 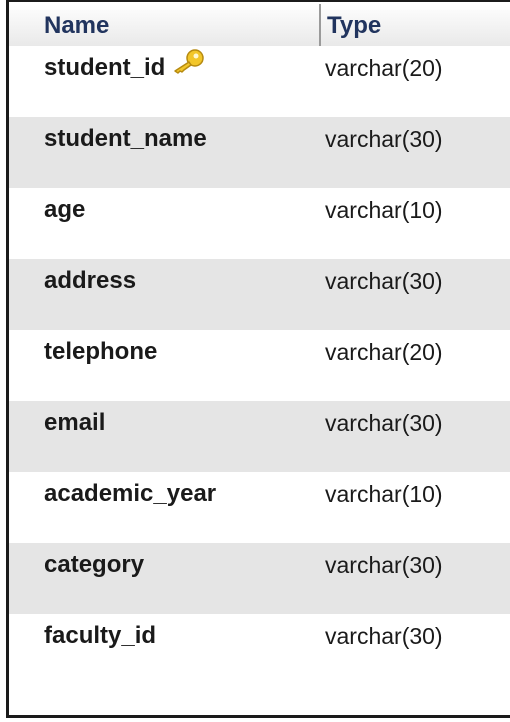 What do you see at coordinates (76, 26) in the screenshot?
I see `column-header-name: Name` at bounding box center [76, 26].